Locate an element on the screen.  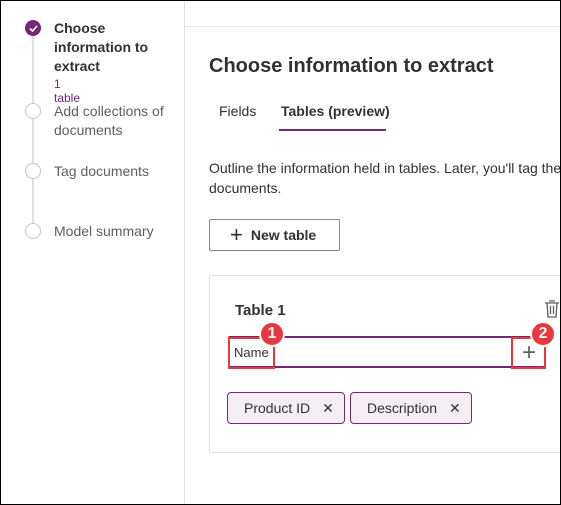
trash-icon is located at coordinates (552, 309).